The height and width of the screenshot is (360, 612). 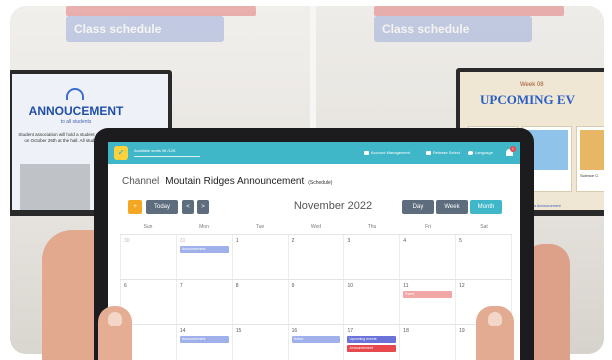 I want to click on weekday-label: Wed, so click(x=316, y=227).